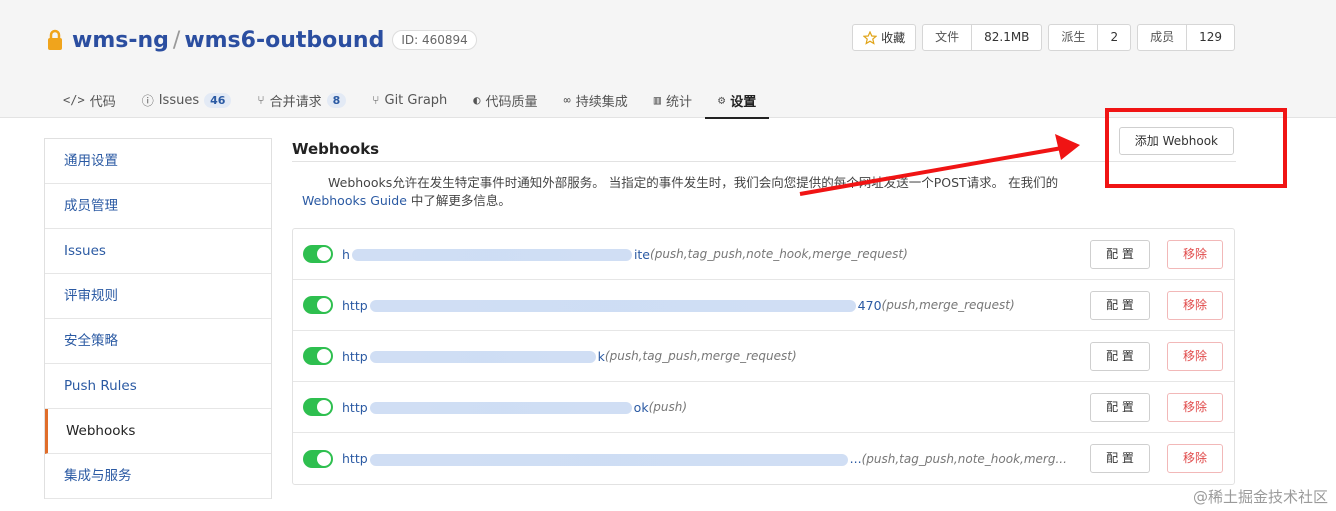  What do you see at coordinates (1196, 148) in the screenshot?
I see `annotation-highlight-box` at bounding box center [1196, 148].